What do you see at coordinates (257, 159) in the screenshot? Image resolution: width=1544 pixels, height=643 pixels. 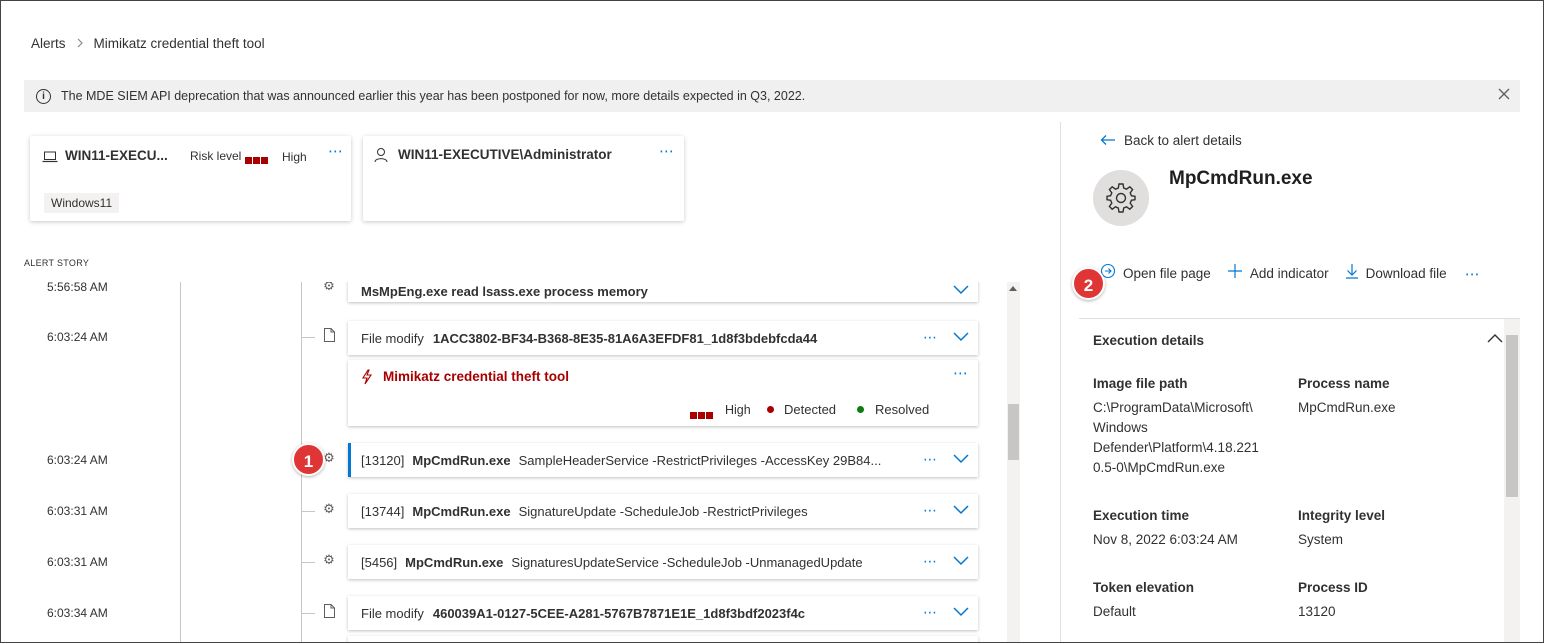 I see `risk-level-bars` at bounding box center [257, 159].